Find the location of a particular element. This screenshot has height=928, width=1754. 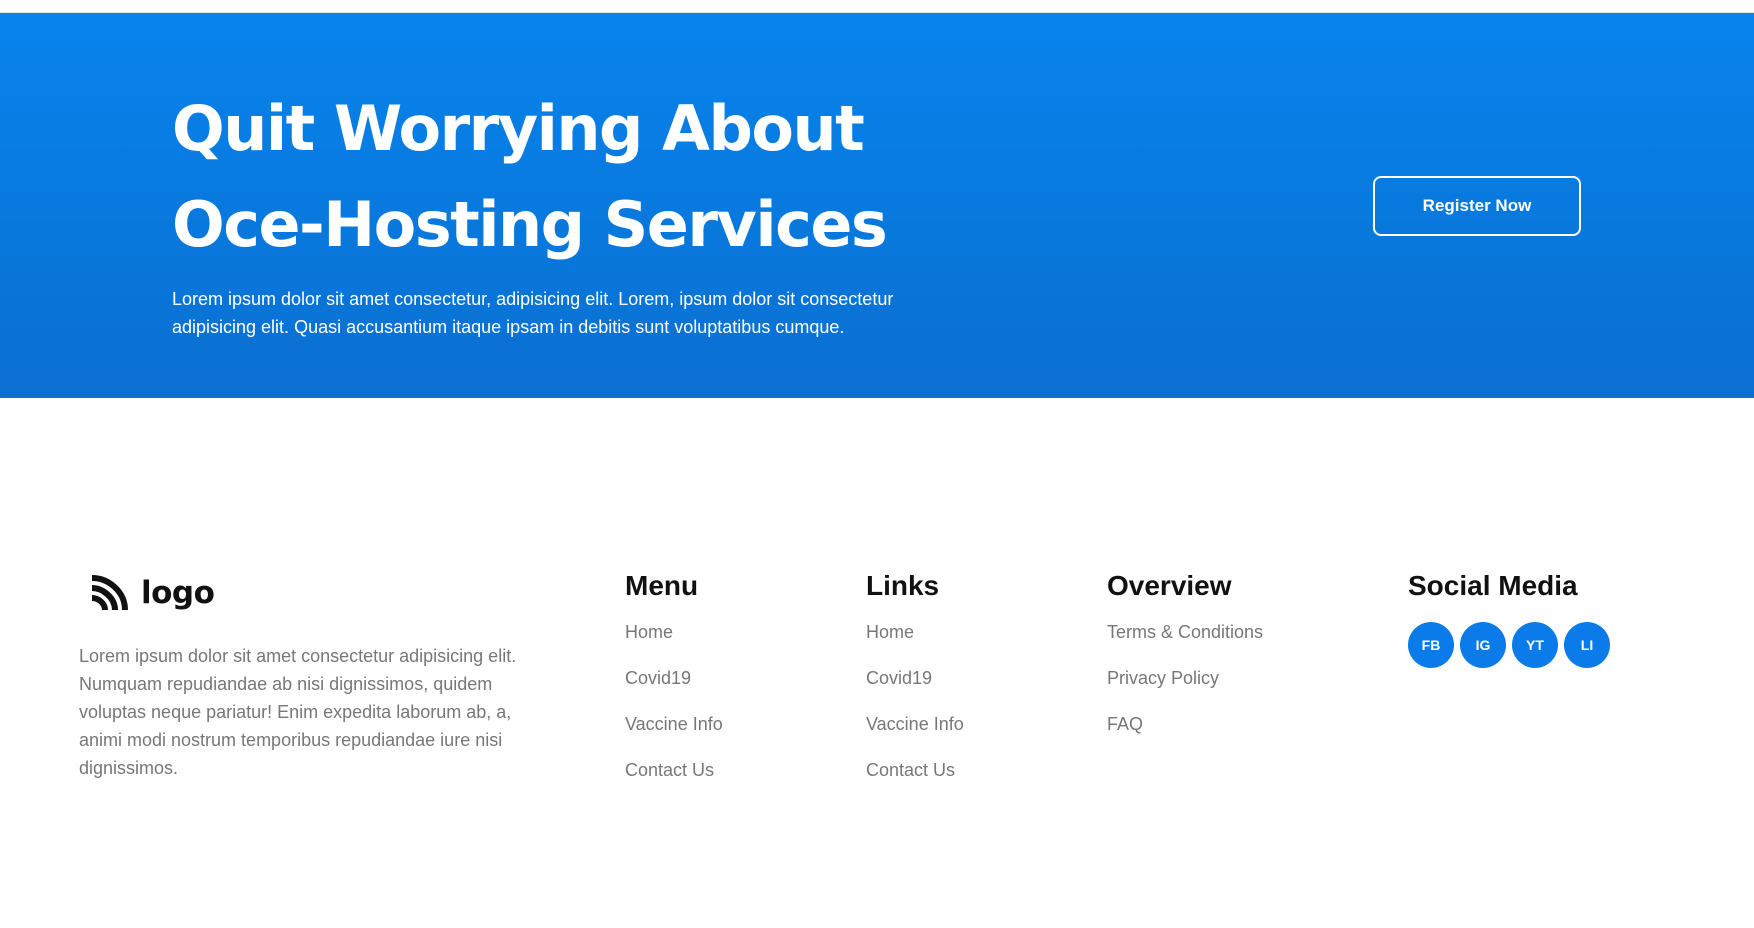

menu-item-covid19: Covid19 is located at coordinates (674, 689).